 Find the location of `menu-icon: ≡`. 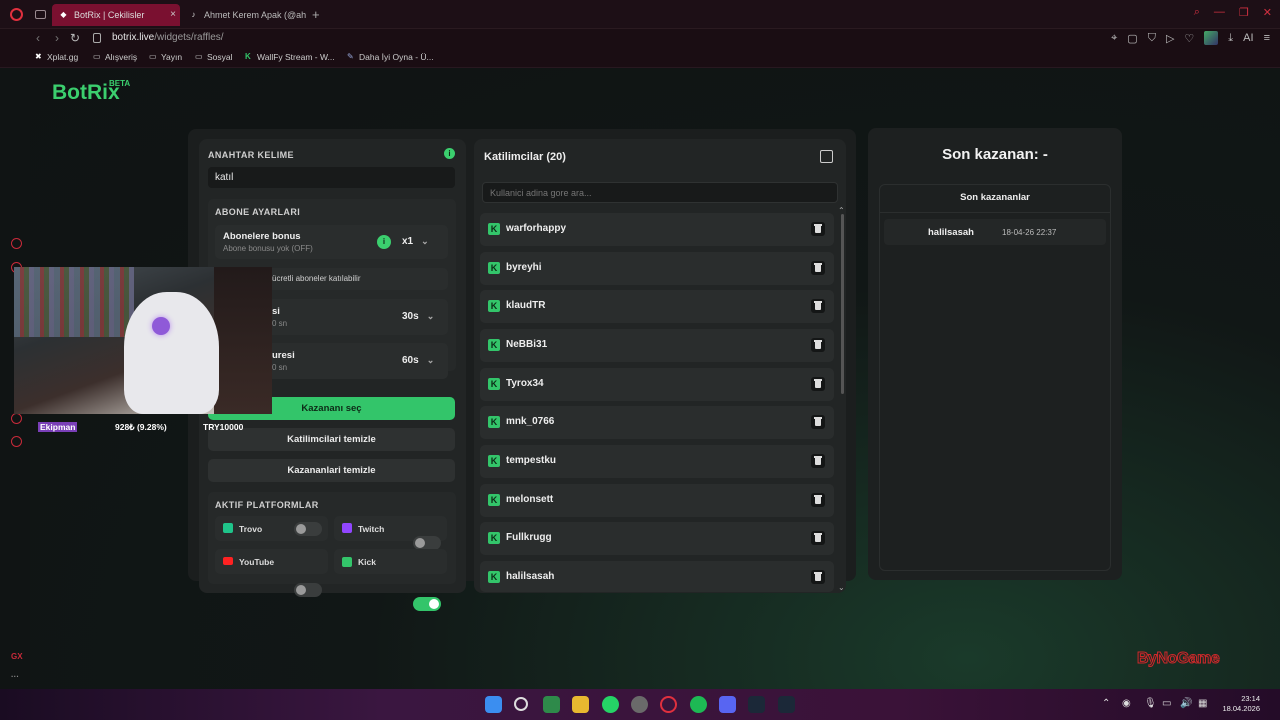

menu-icon: ≡ is located at coordinates (1267, 38).